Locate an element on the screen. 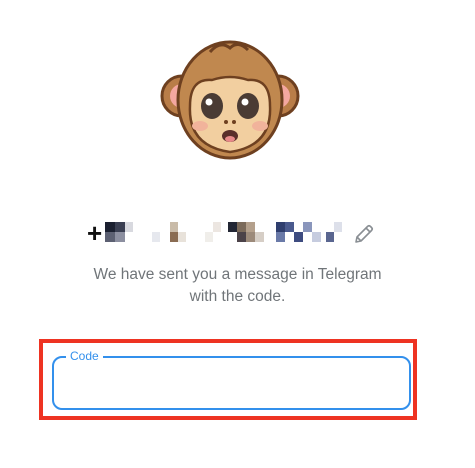  phone-number: + is located at coordinates (237, 233).